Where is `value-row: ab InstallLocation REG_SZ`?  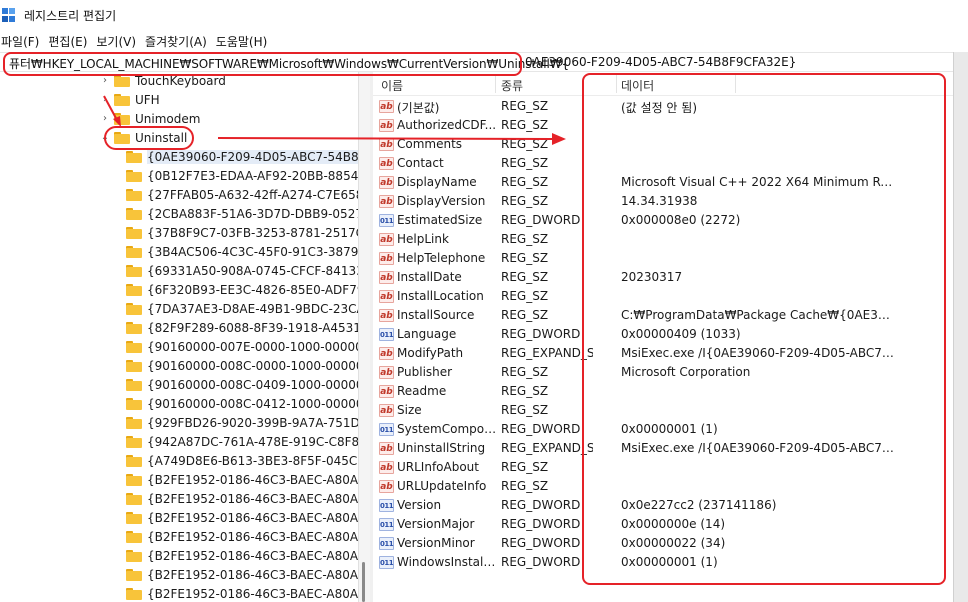
value-row: ab InstallLocation REG_SZ is located at coordinates (663, 296).